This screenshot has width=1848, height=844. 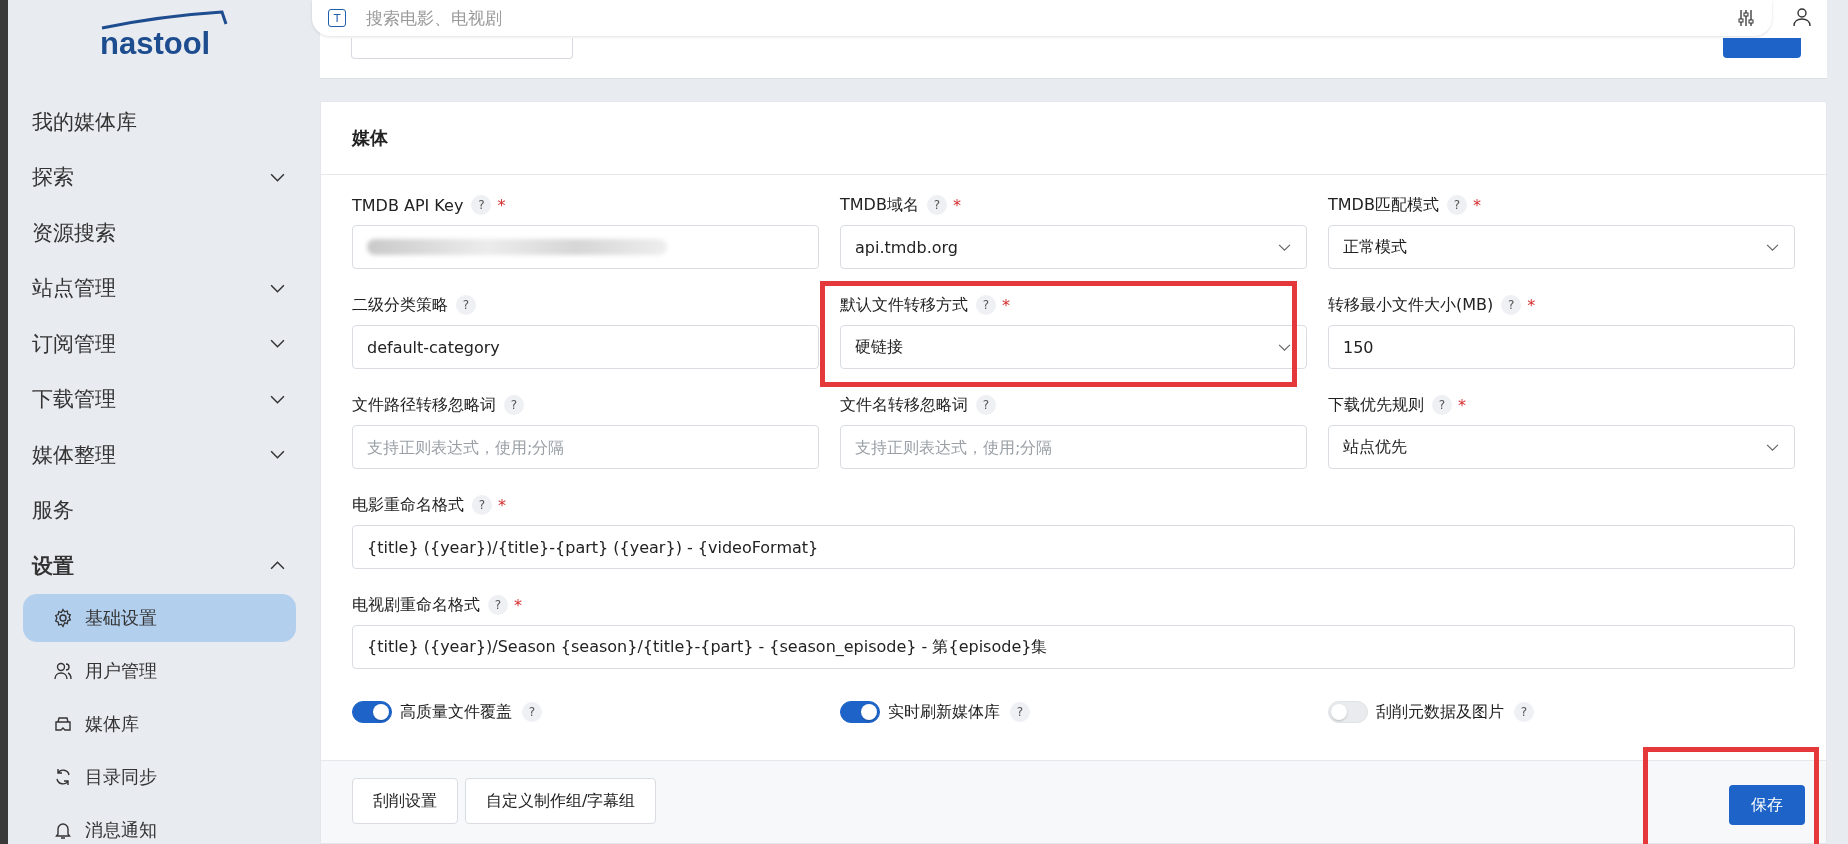 I want to click on input-field: default-category, so click(x=585, y=347).